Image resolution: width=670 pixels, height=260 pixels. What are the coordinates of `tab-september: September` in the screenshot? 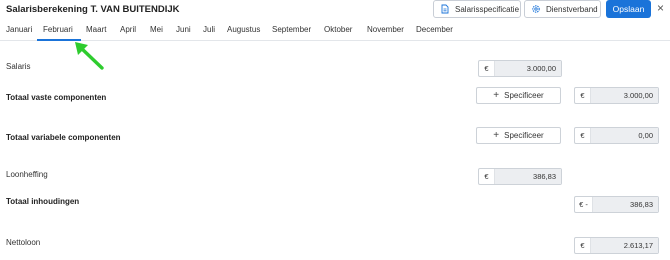 It's located at (291, 29).